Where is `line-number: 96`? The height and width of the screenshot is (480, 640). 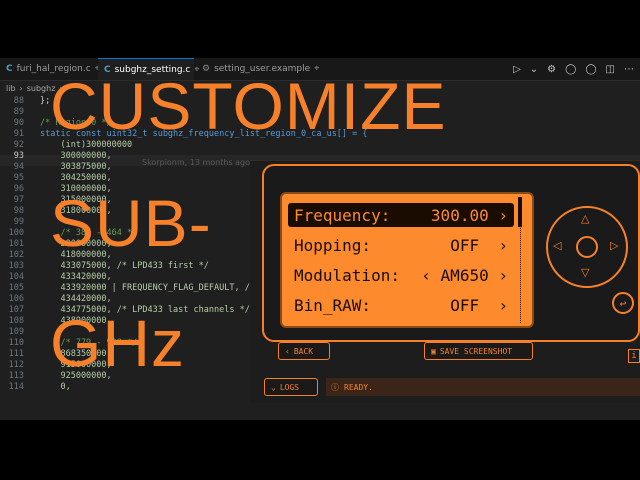 line-number: 96 is located at coordinates (18, 189).